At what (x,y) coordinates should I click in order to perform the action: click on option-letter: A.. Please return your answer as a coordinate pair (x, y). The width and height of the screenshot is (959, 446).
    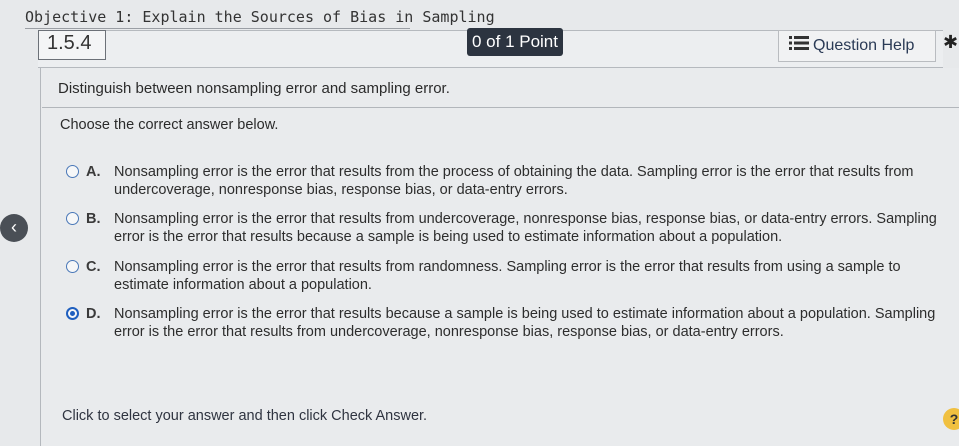
    Looking at the image, I should click on (93, 172).